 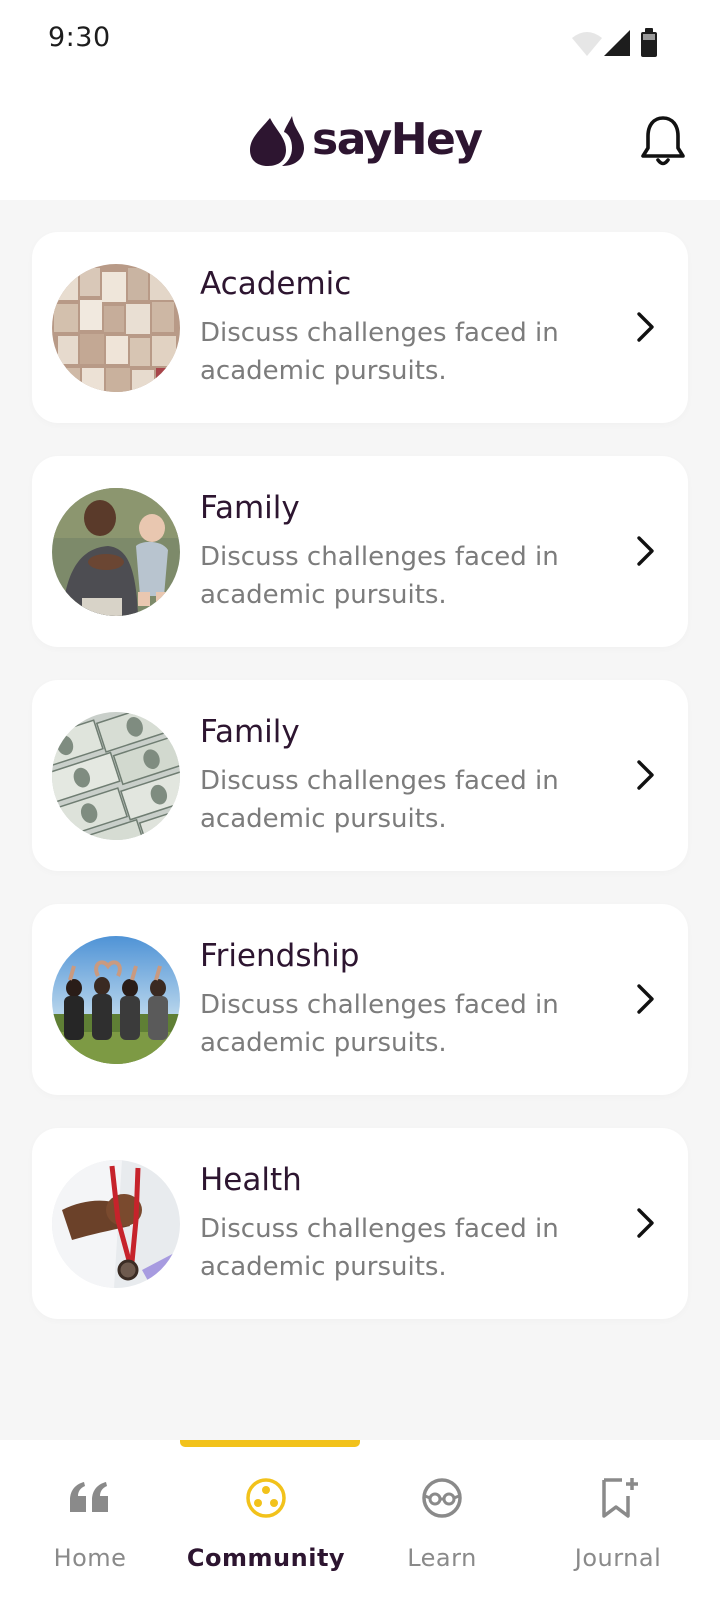 What do you see at coordinates (266, 1558) in the screenshot?
I see `nav-label: Community` at bounding box center [266, 1558].